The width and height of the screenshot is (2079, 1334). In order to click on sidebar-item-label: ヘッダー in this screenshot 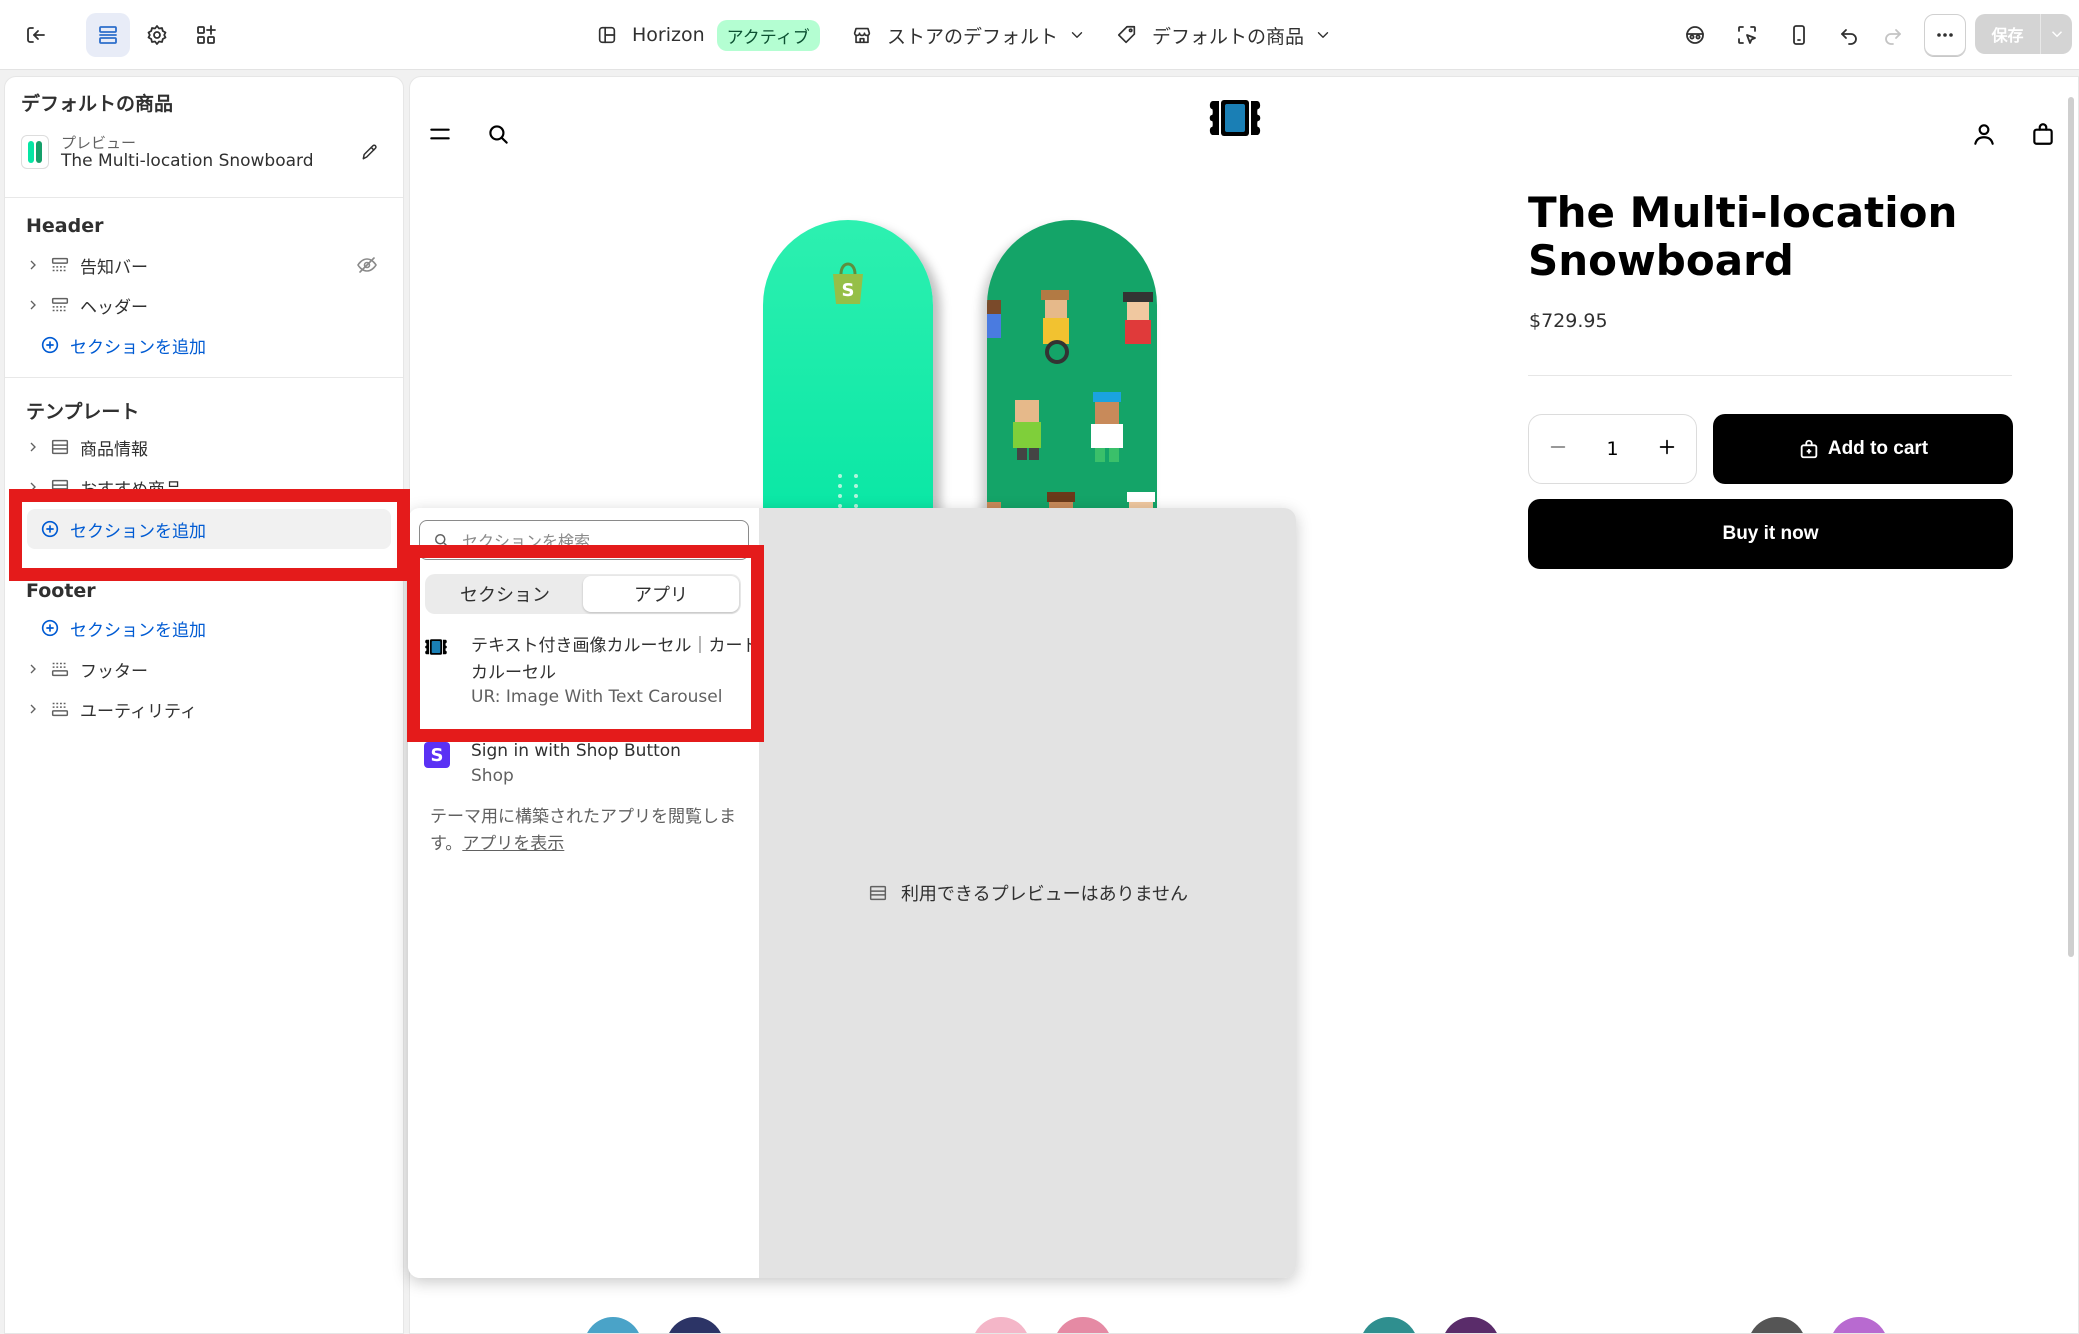, I will do `click(114, 307)`.